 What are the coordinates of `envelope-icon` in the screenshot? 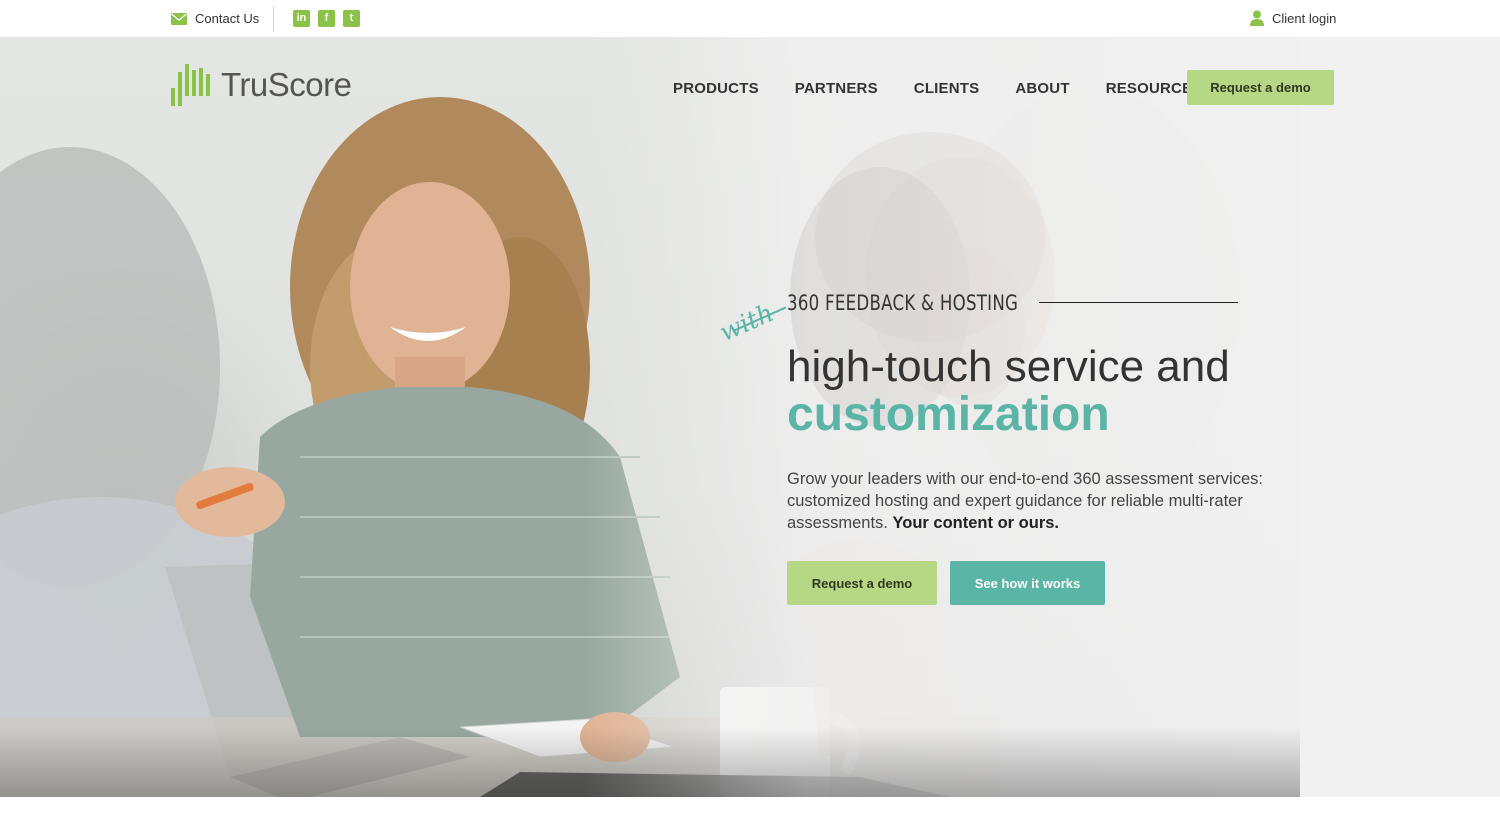 It's located at (179, 18).